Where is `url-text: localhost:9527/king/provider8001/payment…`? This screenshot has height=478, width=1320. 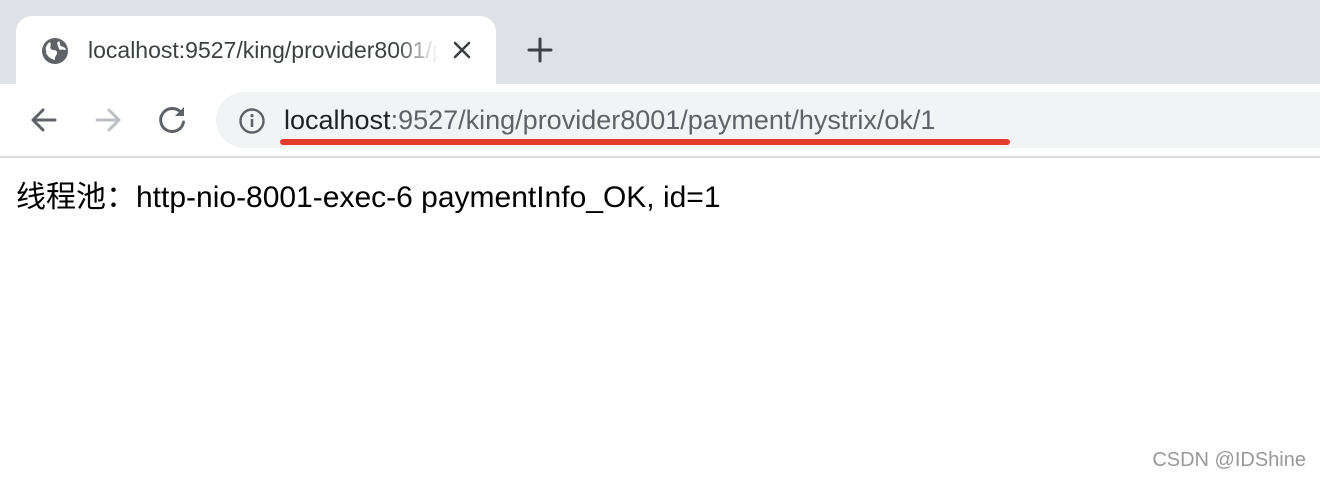 url-text: localhost:9527/king/provider8001/payment… is located at coordinates (609, 120).